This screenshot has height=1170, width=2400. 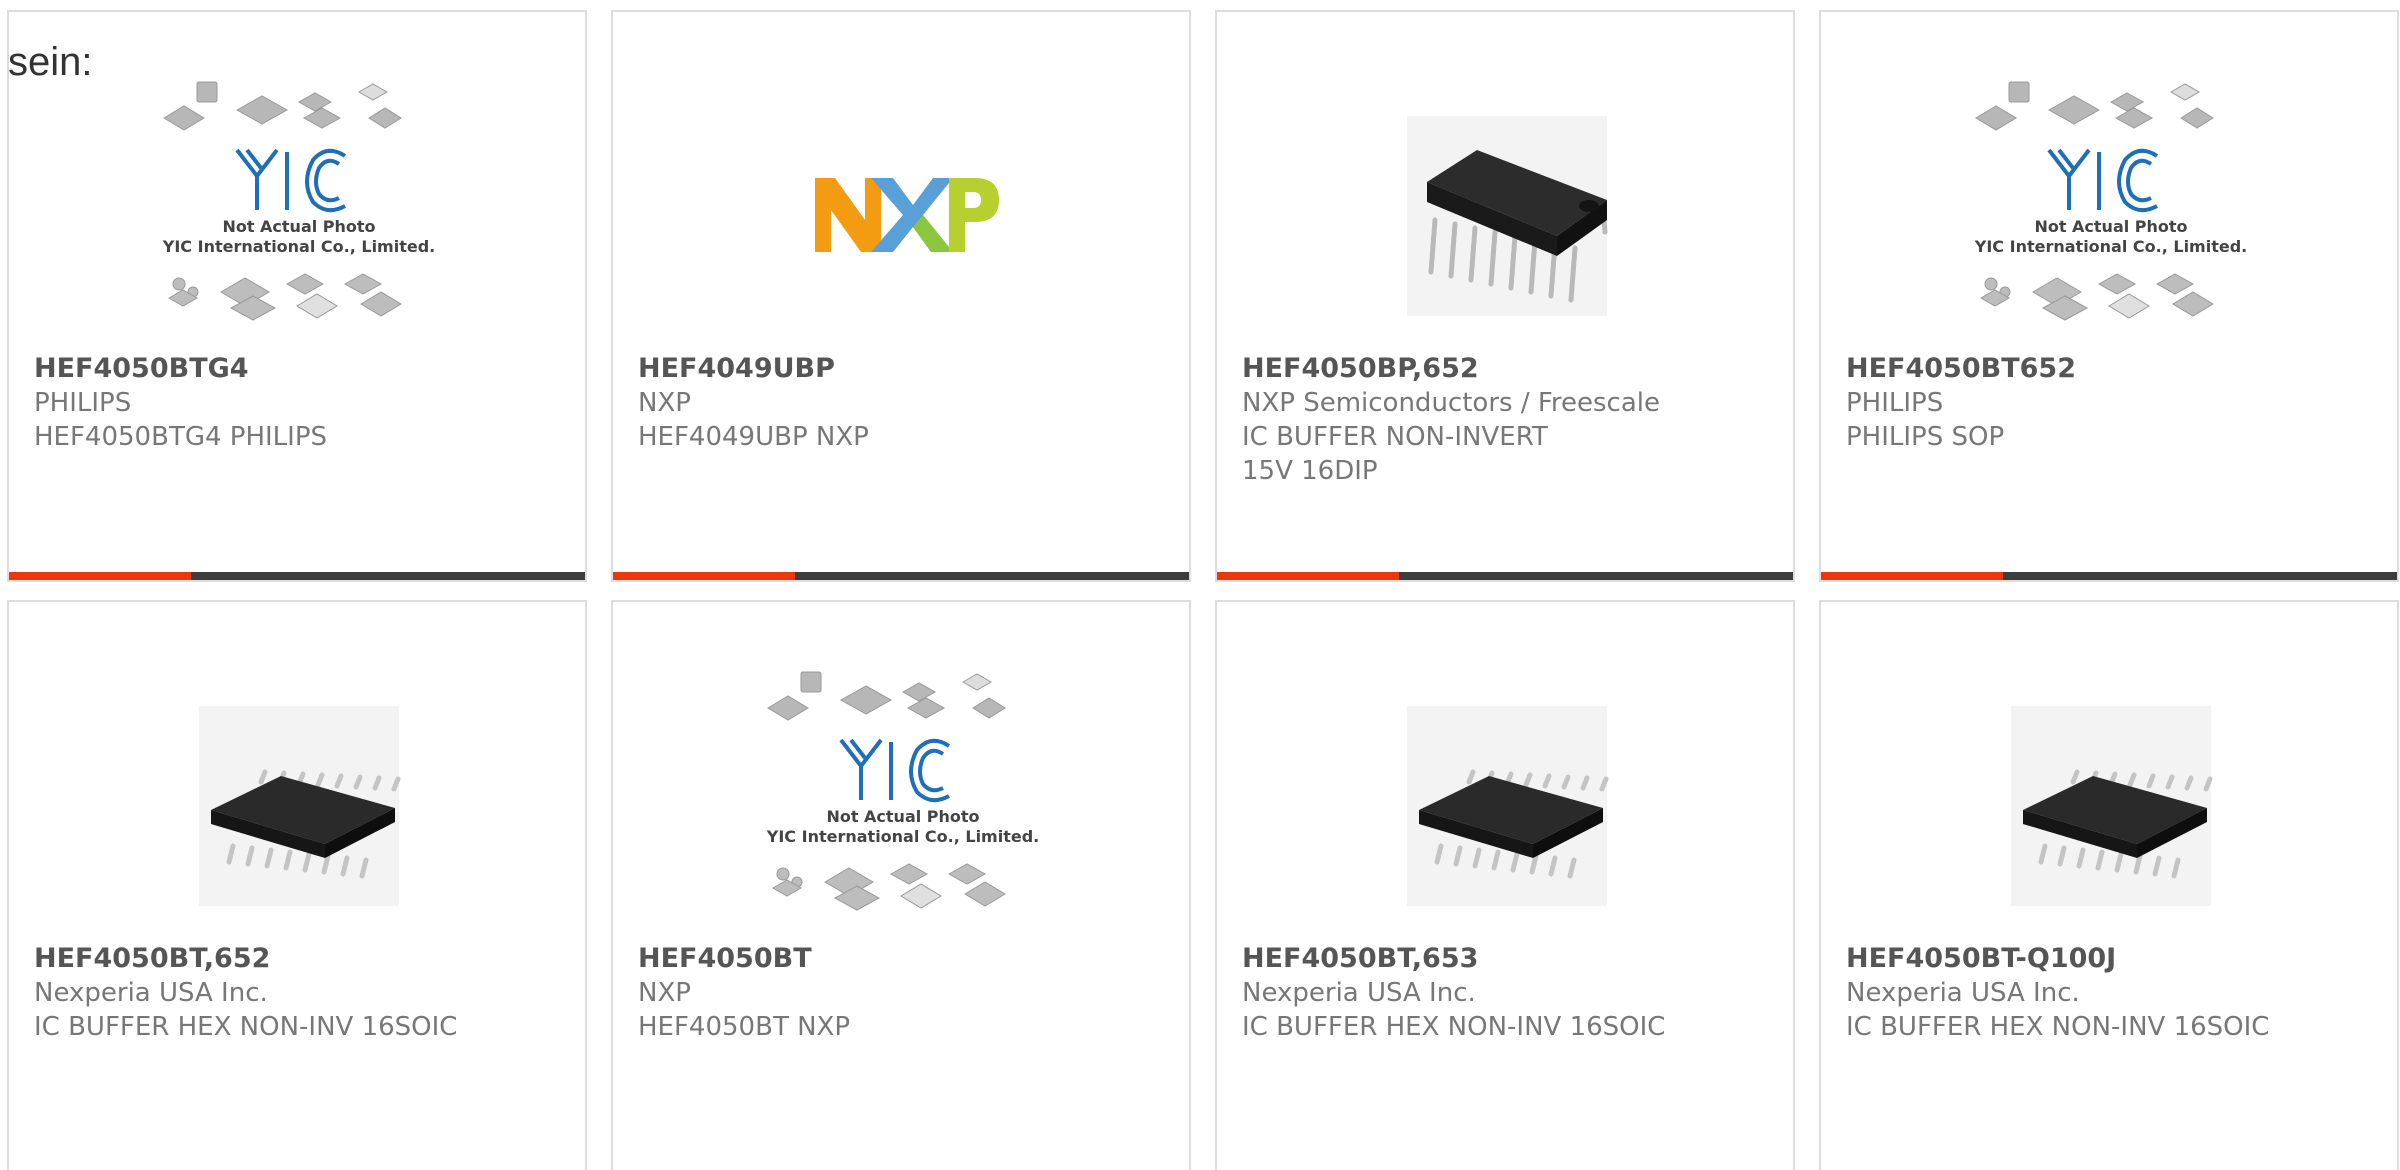 I want to click on part-number-link: HEF4049UBP, so click(x=901, y=369).